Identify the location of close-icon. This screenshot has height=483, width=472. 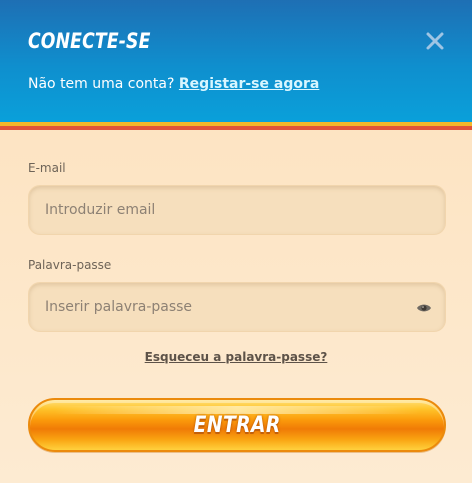
(435, 41).